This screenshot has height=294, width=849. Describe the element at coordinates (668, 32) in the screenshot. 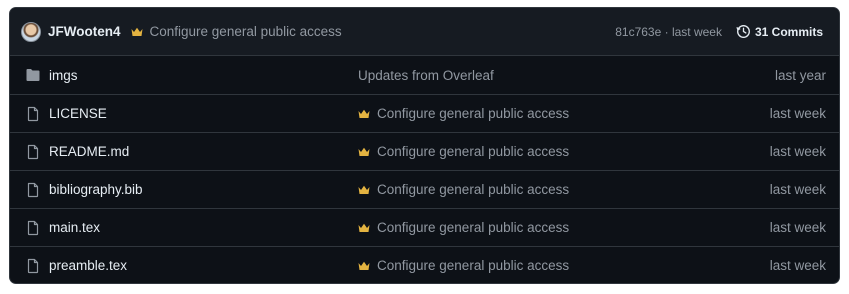

I see `commit-hash-link: 81c763e · last week` at that location.